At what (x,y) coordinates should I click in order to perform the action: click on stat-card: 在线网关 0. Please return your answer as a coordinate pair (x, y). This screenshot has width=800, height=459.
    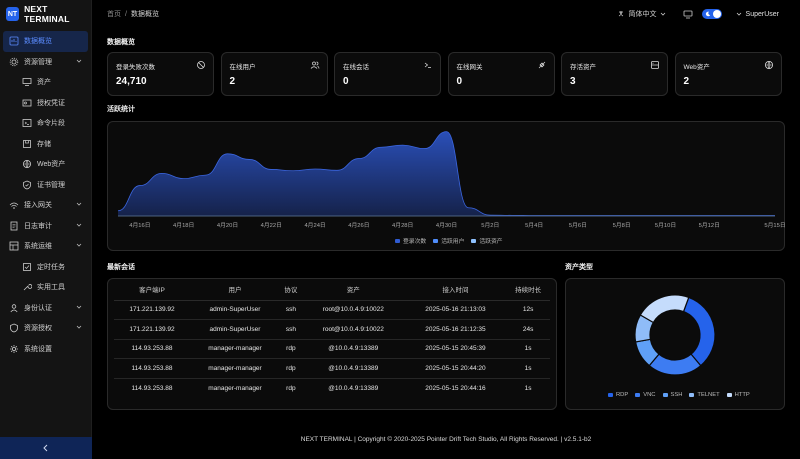
    Looking at the image, I should click on (501, 74).